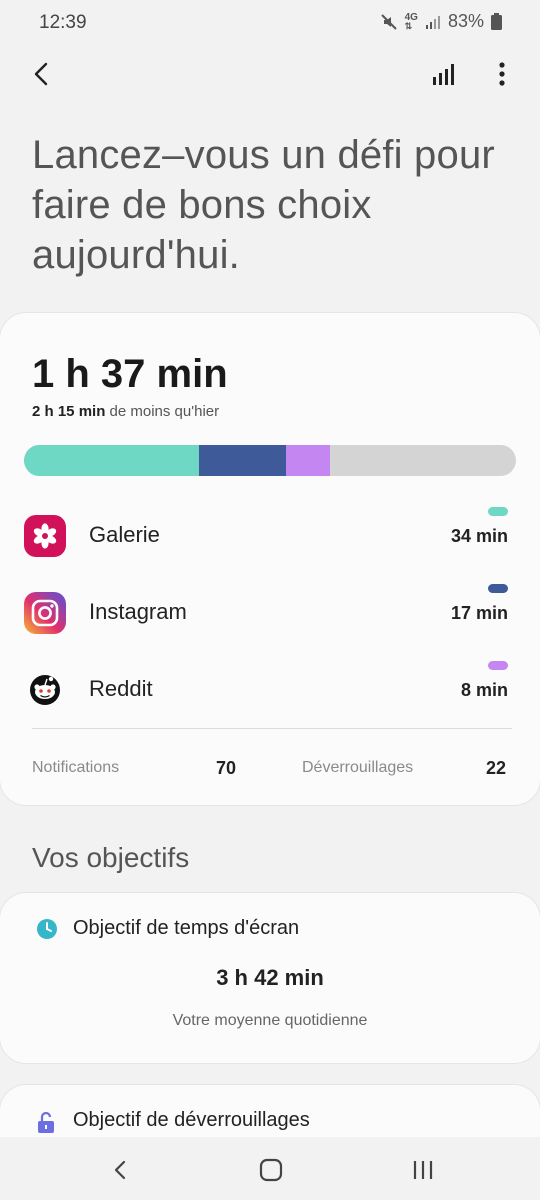  I want to click on status-time: 12:39, so click(63, 22).